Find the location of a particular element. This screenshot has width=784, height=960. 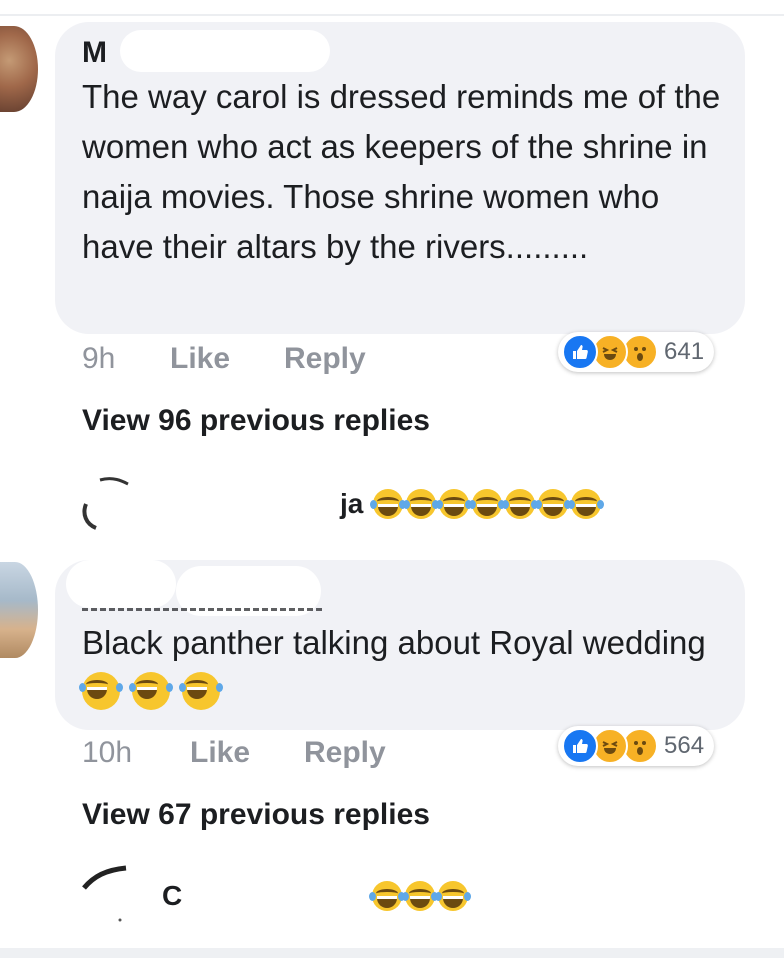

reactions-summary: 641 is located at coordinates (636, 352).